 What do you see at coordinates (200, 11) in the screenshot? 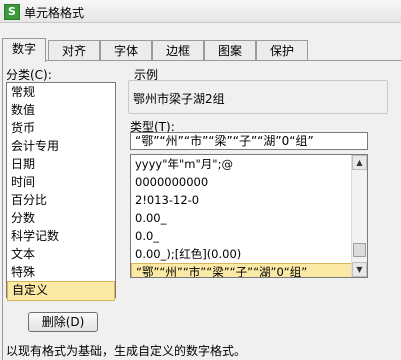
I see `title-bar: S 单元格格式` at bounding box center [200, 11].